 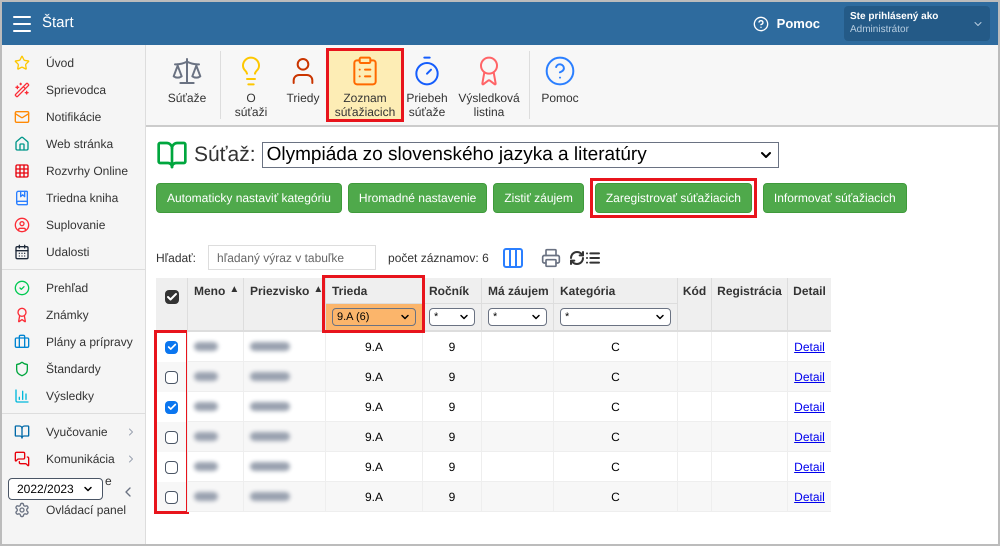 I want to click on competition-select: Olympiáda zo slovenského jazyka a literatúry, so click(x=520, y=155).